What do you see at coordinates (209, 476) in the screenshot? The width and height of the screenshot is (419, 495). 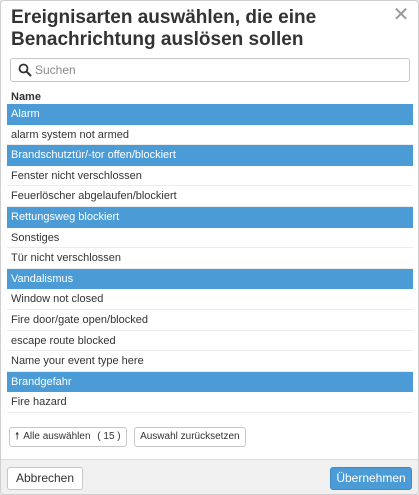 I see `dialog-footer: Abbrechen Übernehmen` at bounding box center [209, 476].